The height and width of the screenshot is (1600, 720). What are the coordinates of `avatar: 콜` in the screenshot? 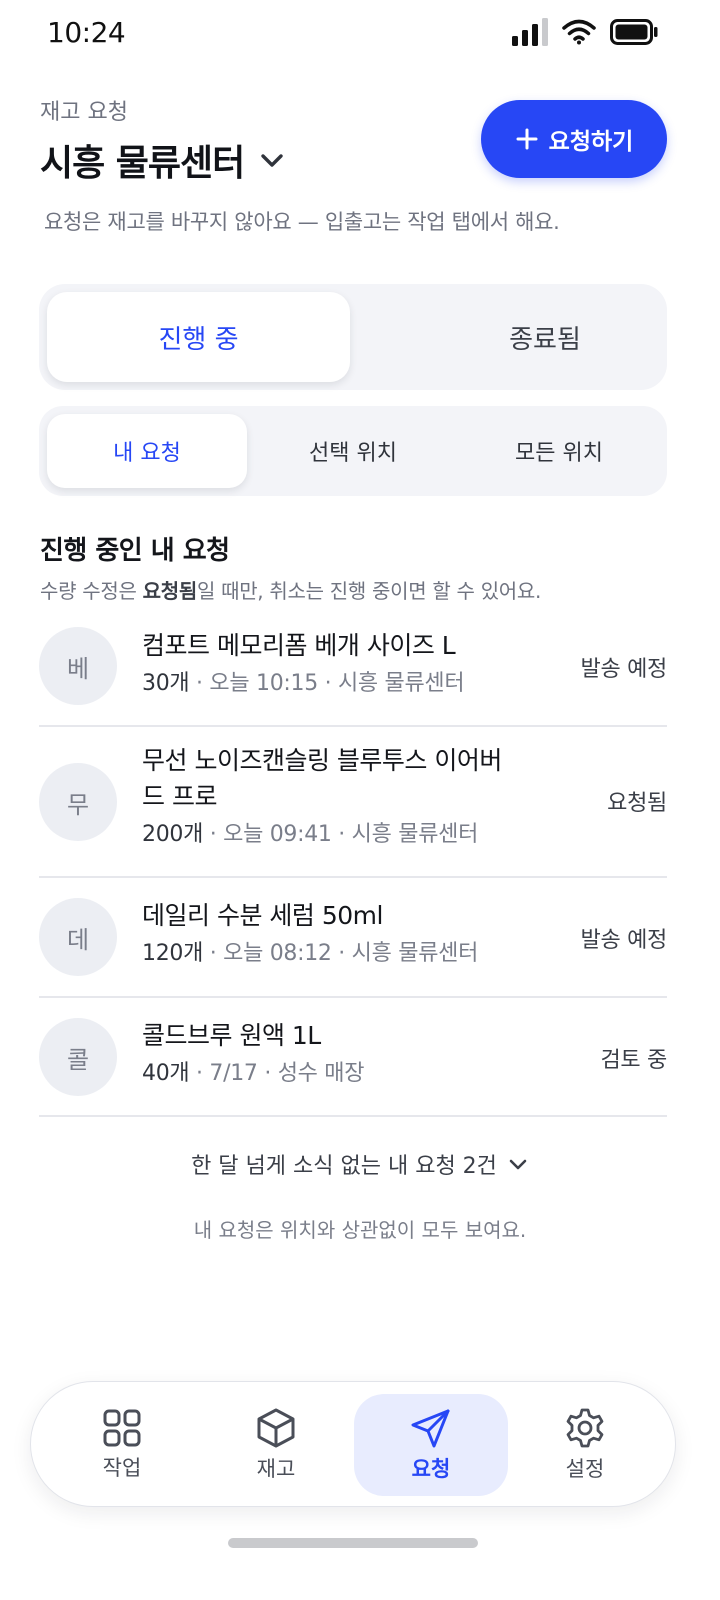 It's located at (78, 1057).